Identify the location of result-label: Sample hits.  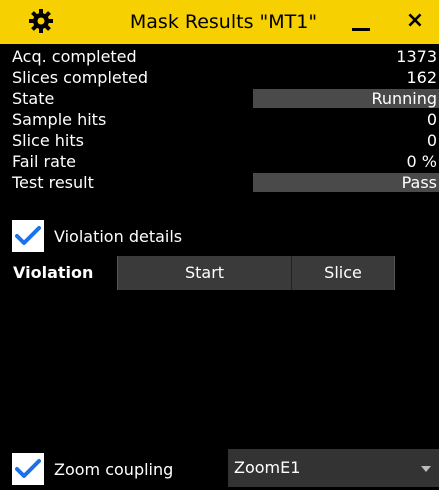
(59, 119).